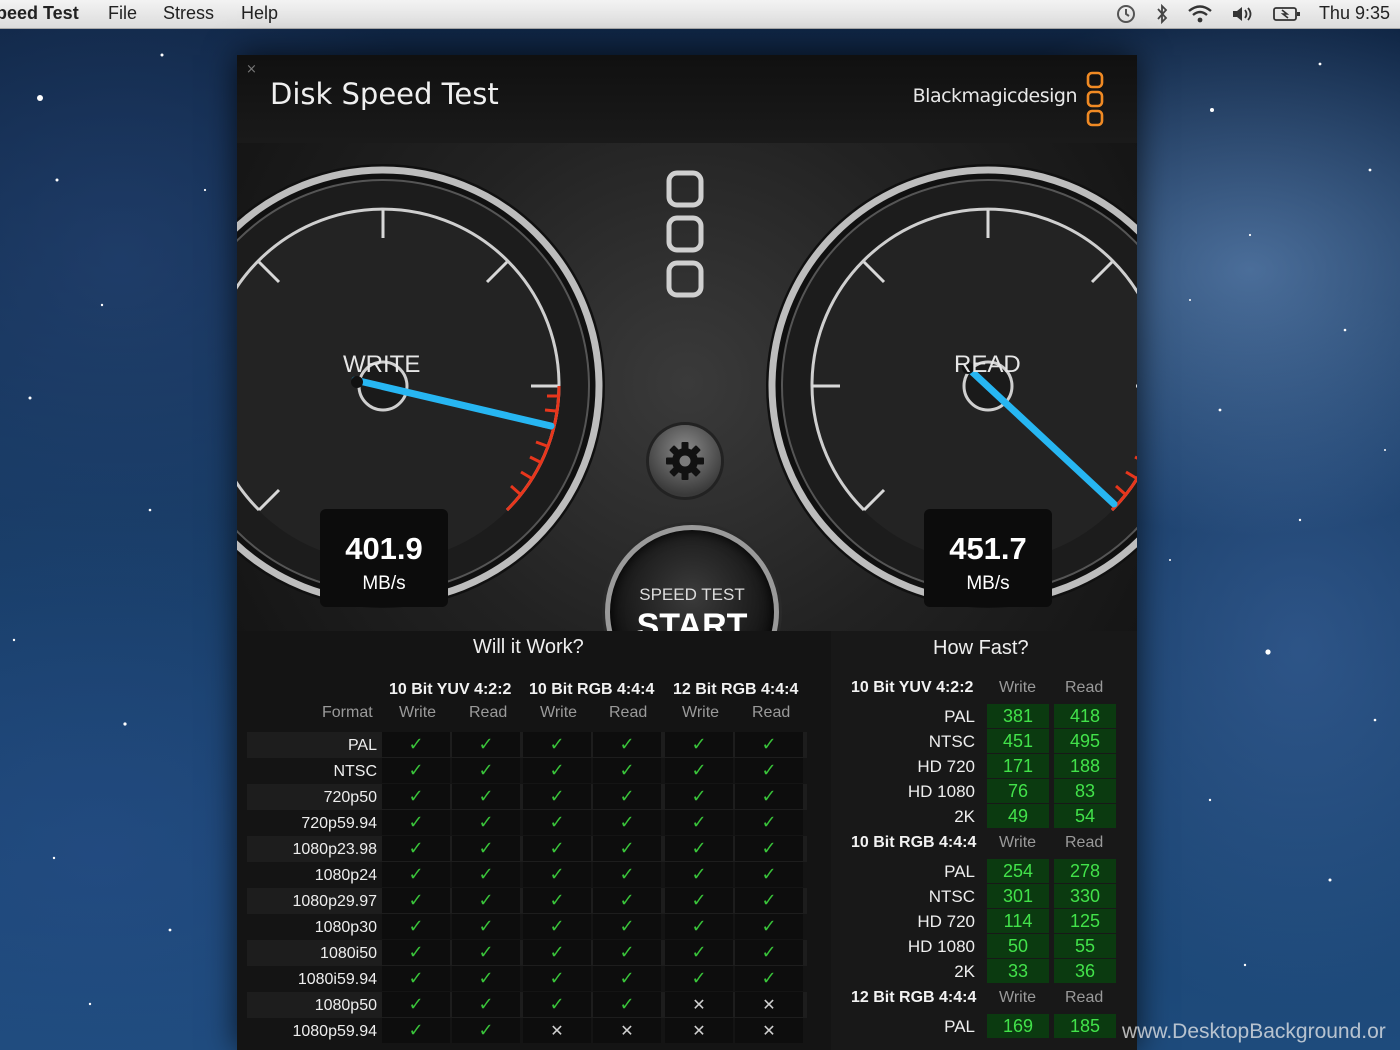 This screenshot has height=1050, width=1400. What do you see at coordinates (345, 927) in the screenshot?
I see `format-label: 1080p30` at bounding box center [345, 927].